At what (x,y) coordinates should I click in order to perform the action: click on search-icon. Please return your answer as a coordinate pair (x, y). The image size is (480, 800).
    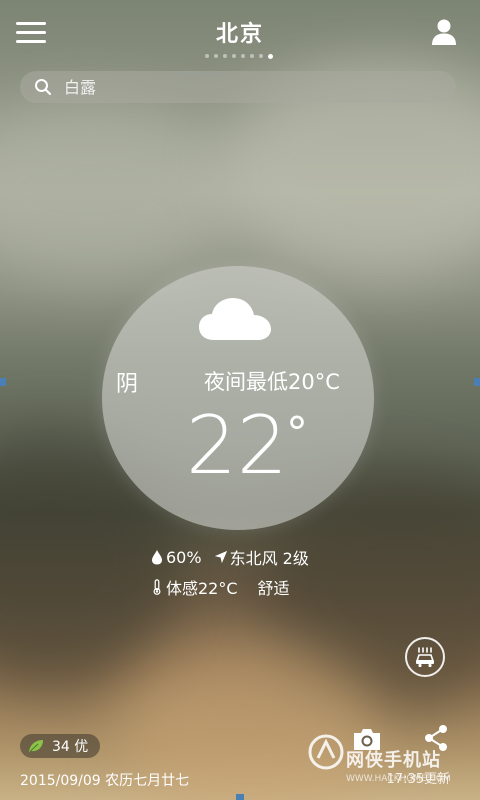
    Looking at the image, I should click on (43, 87).